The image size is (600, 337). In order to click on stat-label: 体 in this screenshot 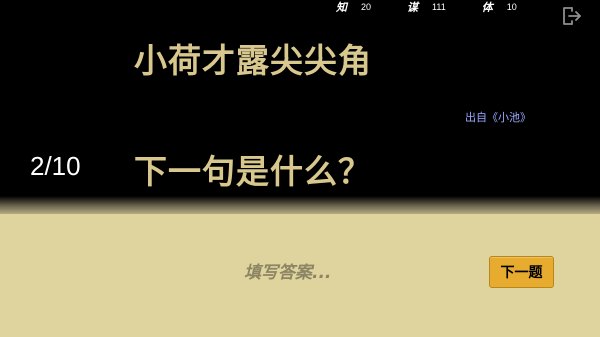, I will do `click(487, 7)`.